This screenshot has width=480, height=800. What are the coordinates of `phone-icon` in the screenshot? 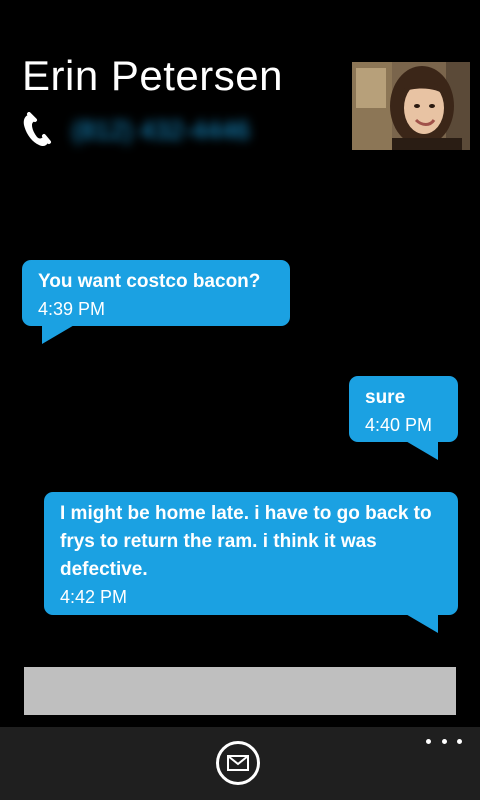 It's located at (37, 130).